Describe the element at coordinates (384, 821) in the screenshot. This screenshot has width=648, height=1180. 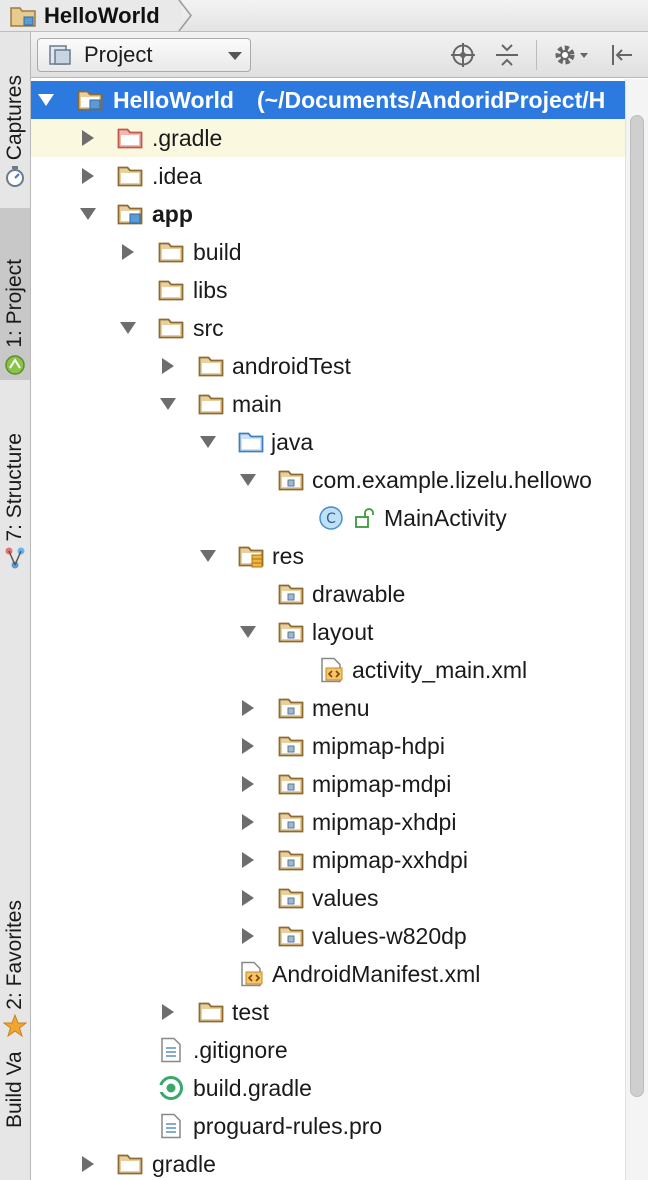
I see `tree-label: mipmap-xhdpi` at that location.